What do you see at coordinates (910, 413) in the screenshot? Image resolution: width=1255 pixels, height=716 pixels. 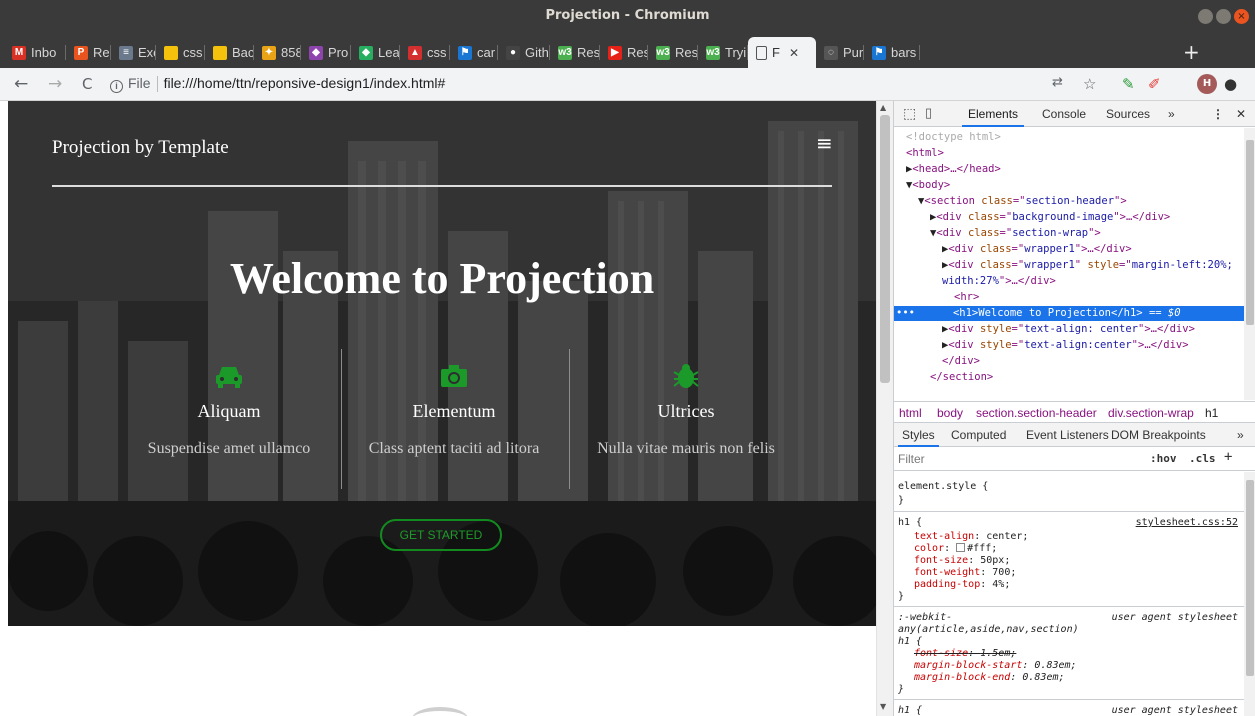 I see `breadcrumb-html: html` at bounding box center [910, 413].